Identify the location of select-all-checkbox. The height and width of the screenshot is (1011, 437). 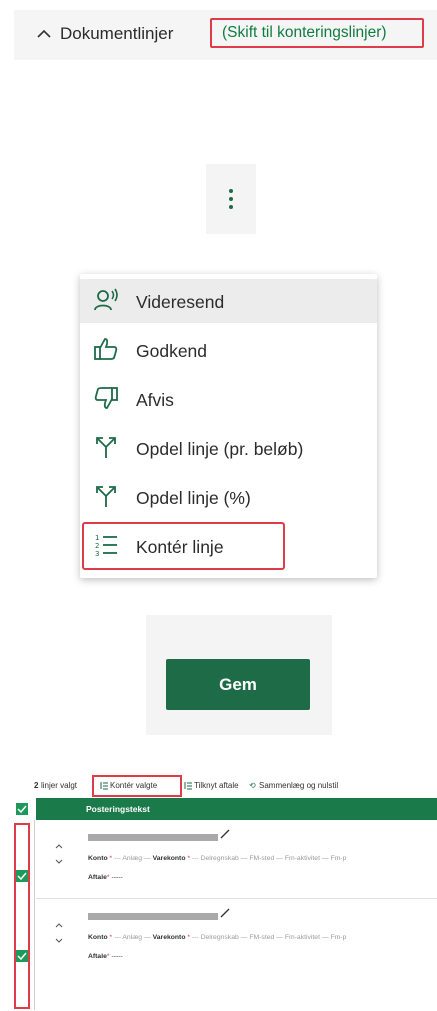
(22, 809).